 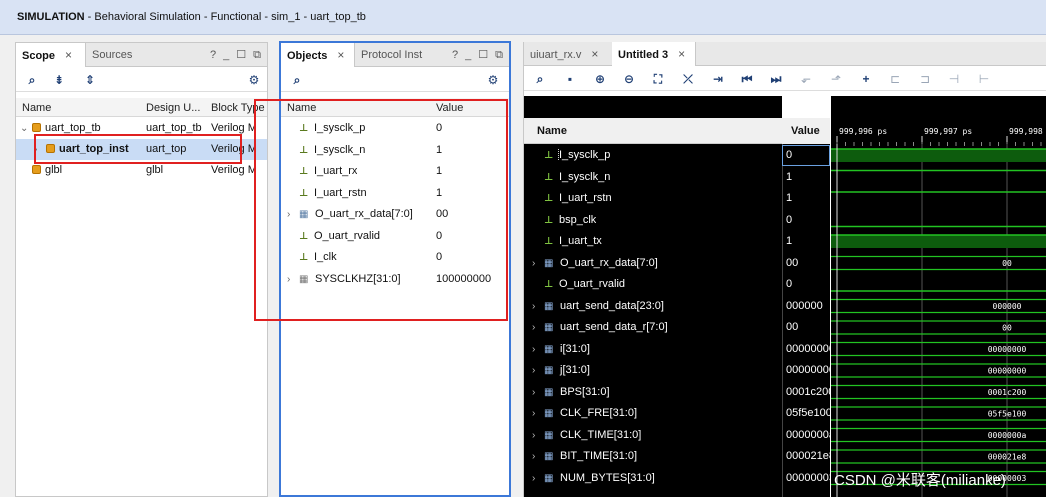 I want to click on tab-sources: Sources, so click(x=112, y=55).